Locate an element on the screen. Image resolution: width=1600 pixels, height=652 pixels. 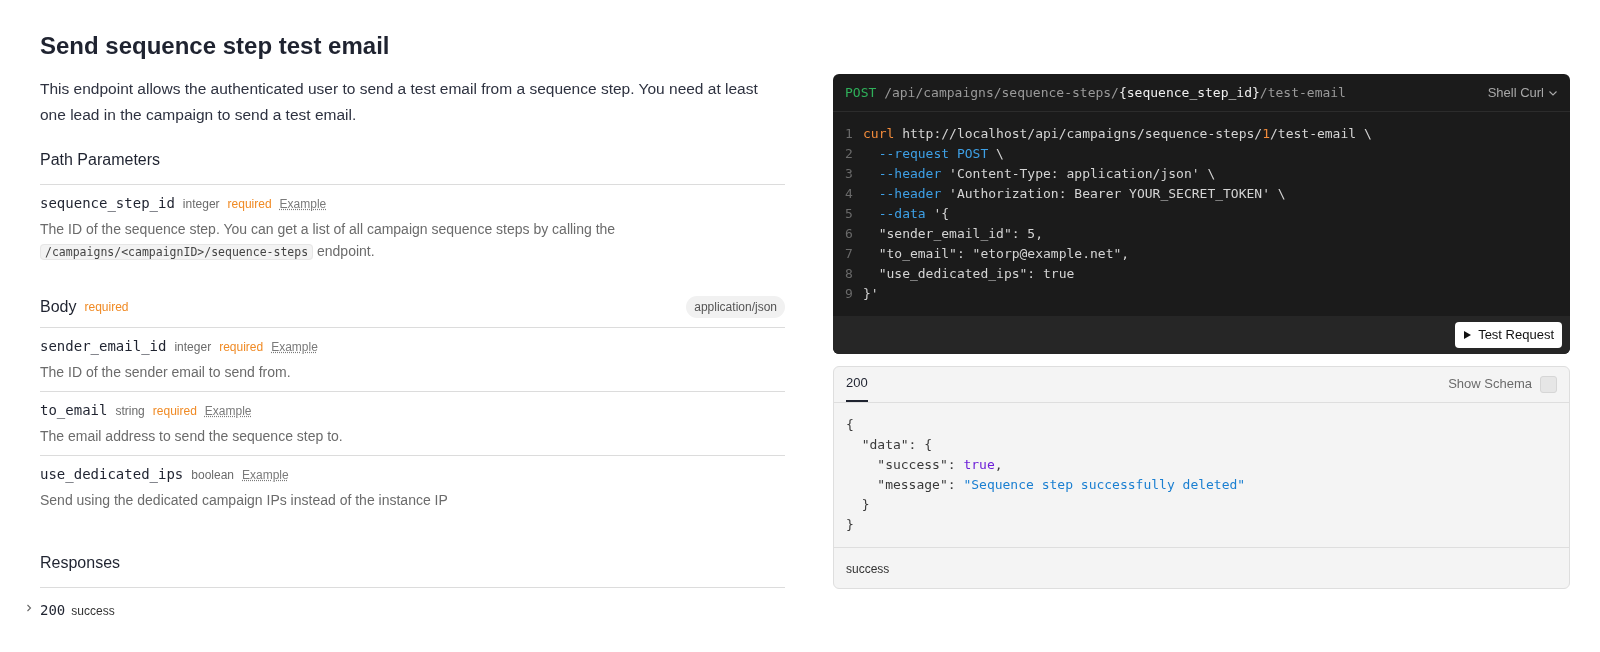
param-name: sequence_step_id is located at coordinates (107, 204).